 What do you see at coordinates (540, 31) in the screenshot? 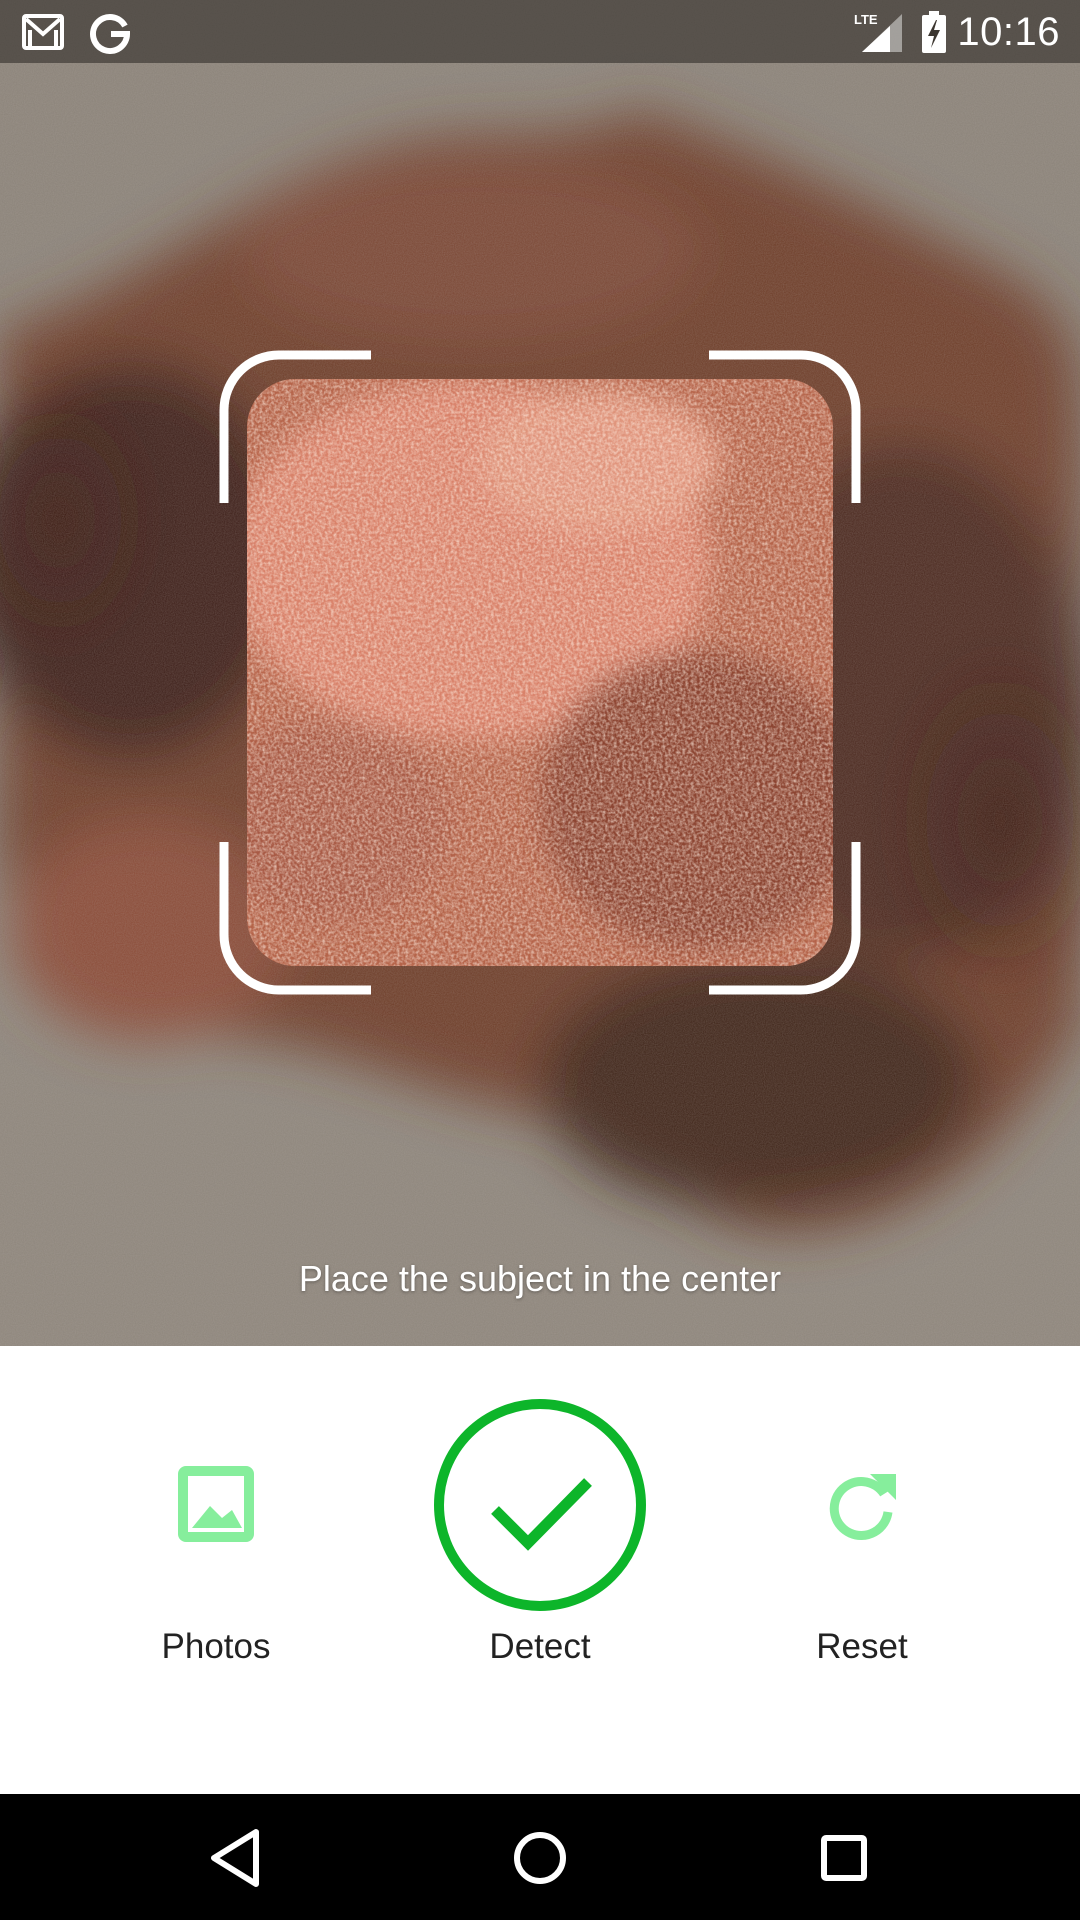
I see `status-bar: LTE 10:16` at bounding box center [540, 31].